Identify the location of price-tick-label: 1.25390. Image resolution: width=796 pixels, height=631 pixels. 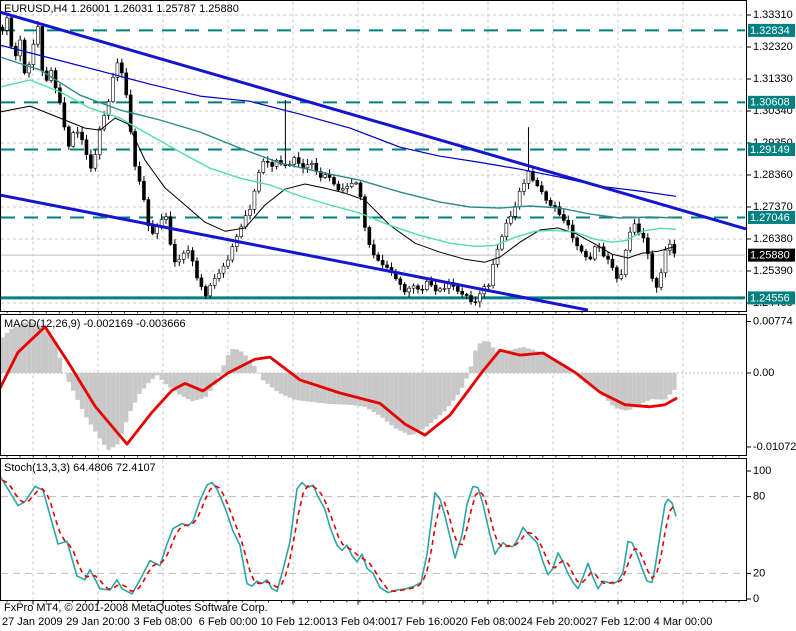
(773, 271).